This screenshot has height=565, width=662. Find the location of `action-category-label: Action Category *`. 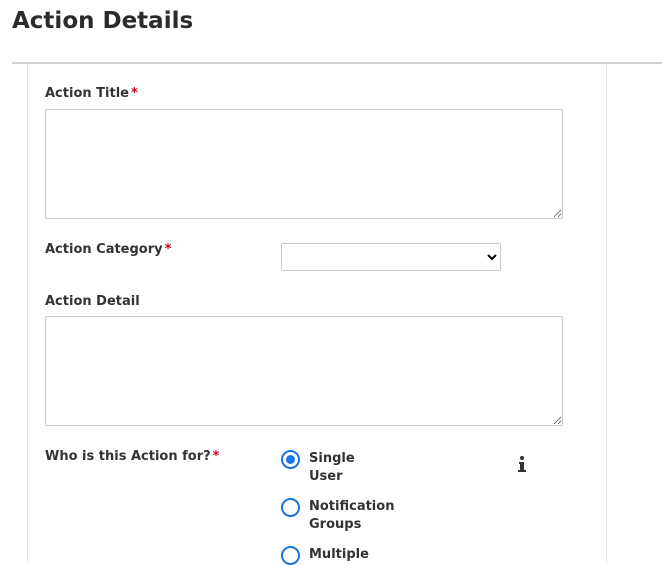

action-category-label: Action Category * is located at coordinates (108, 249).